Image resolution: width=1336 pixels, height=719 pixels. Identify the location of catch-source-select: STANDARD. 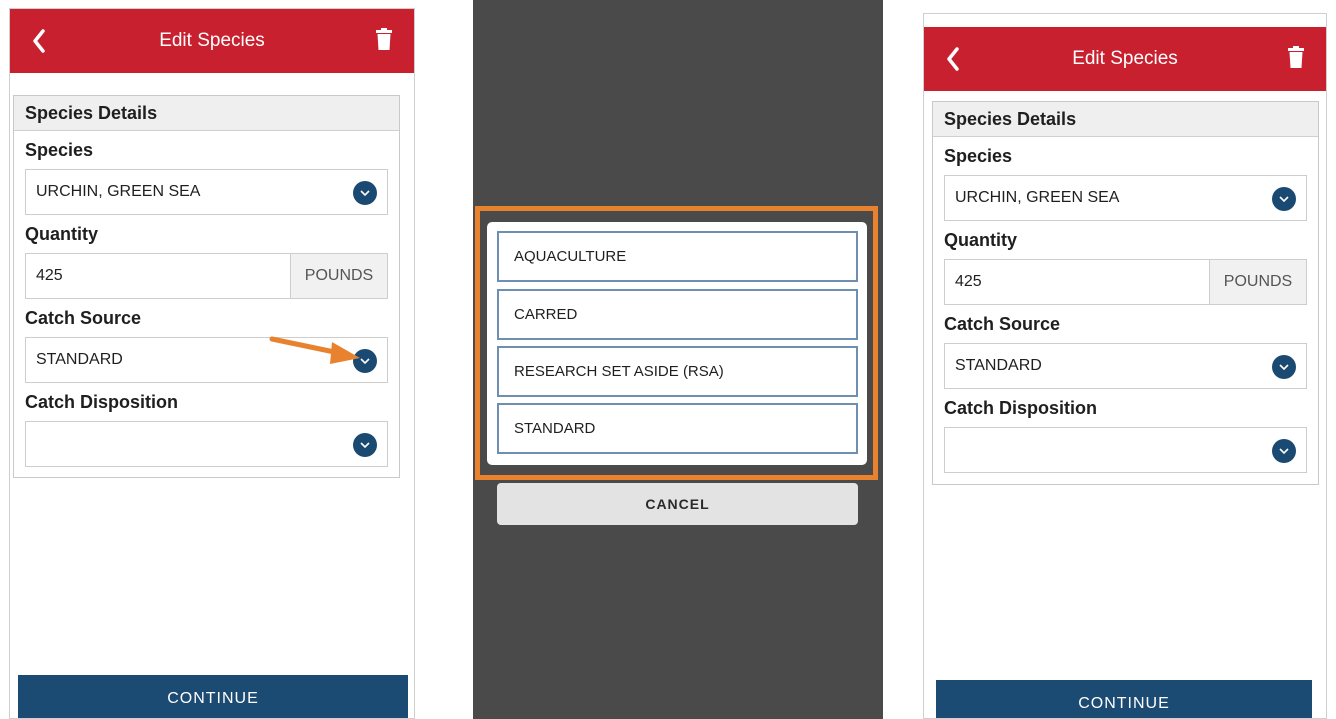
(1125, 366).